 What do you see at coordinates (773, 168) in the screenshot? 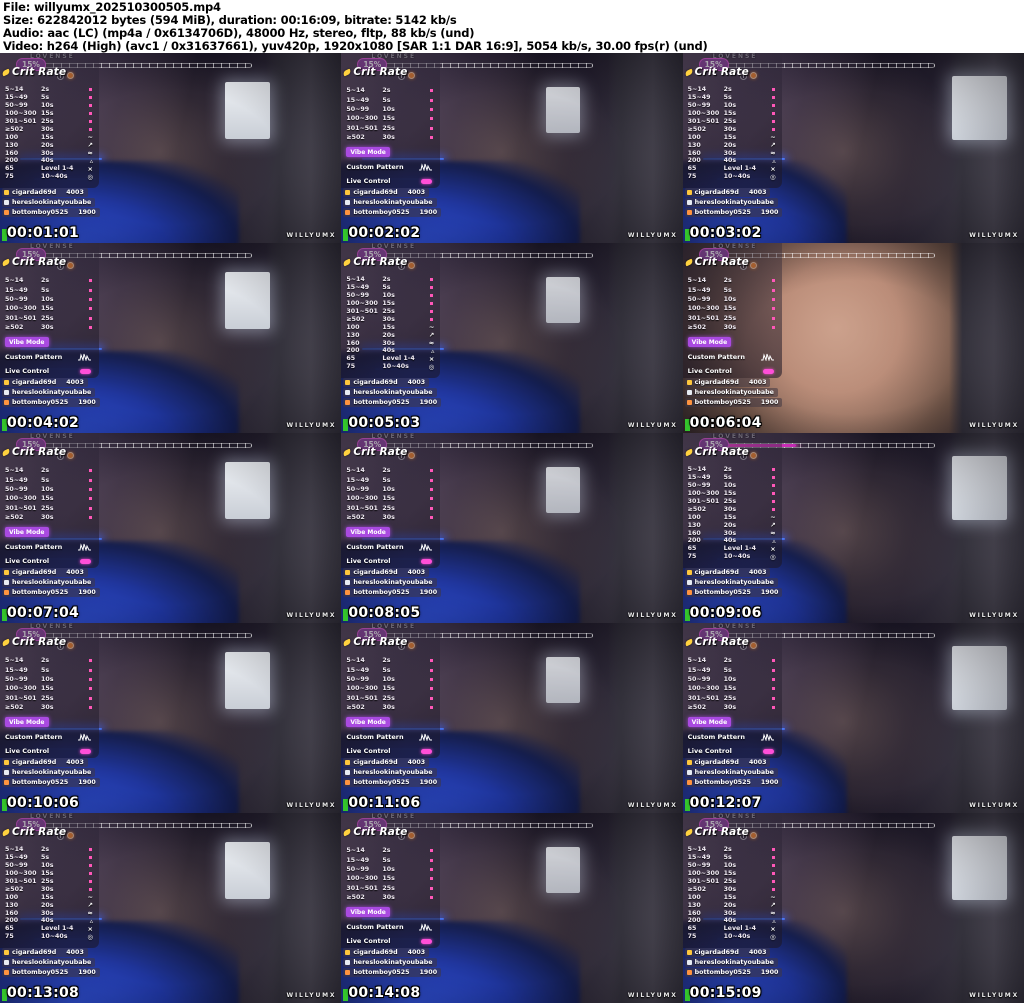
I see `pattern-random-icon: ×` at bounding box center [773, 168].